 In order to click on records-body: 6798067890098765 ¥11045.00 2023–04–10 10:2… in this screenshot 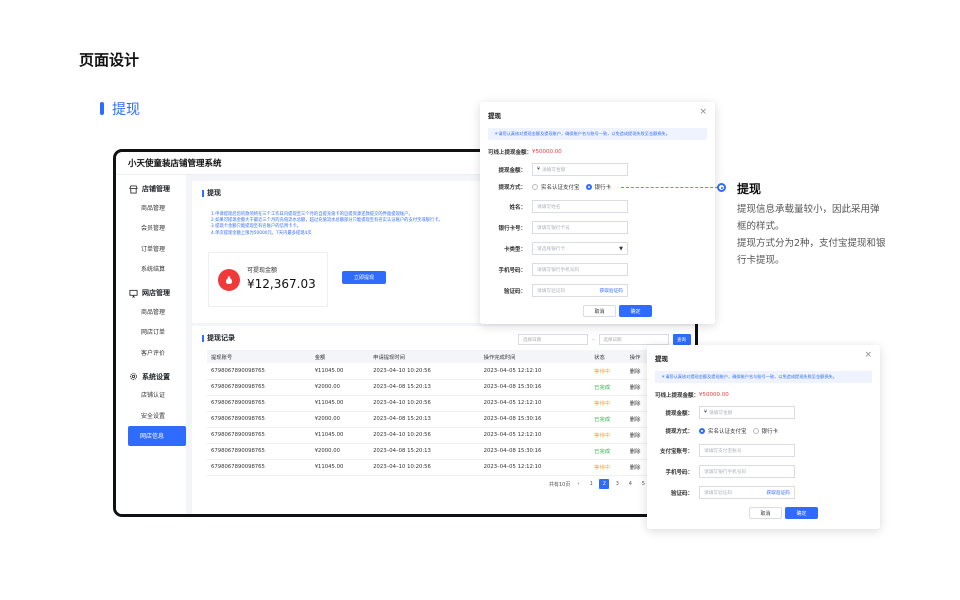, I will do `click(429, 419)`.